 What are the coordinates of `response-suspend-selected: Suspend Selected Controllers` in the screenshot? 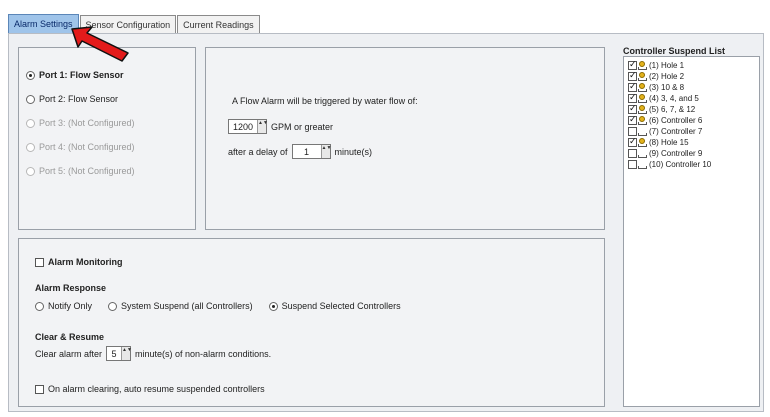 It's located at (341, 306).